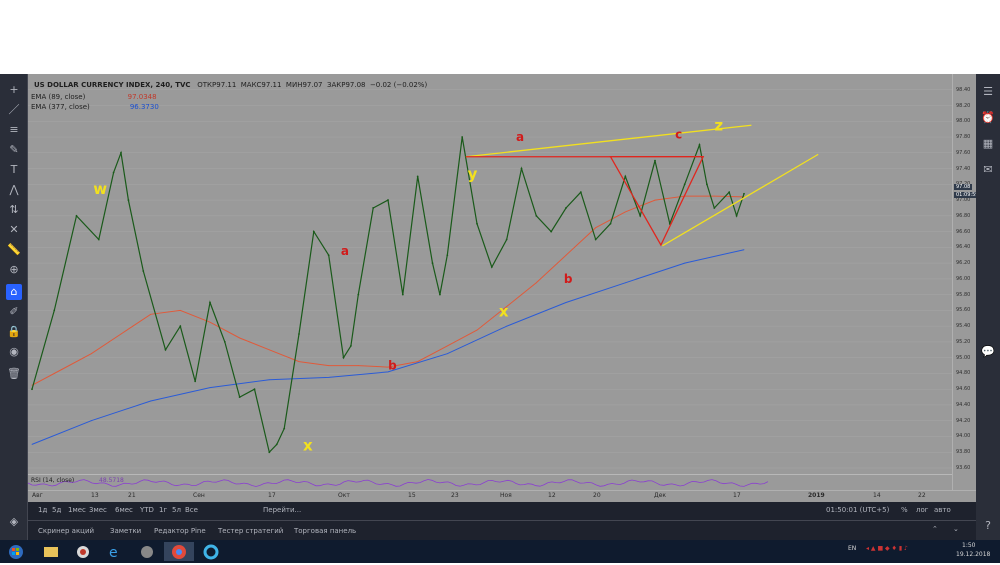 The height and width of the screenshot is (565, 1000). I want to click on close-panel-icon: ⌄, so click(956, 529).